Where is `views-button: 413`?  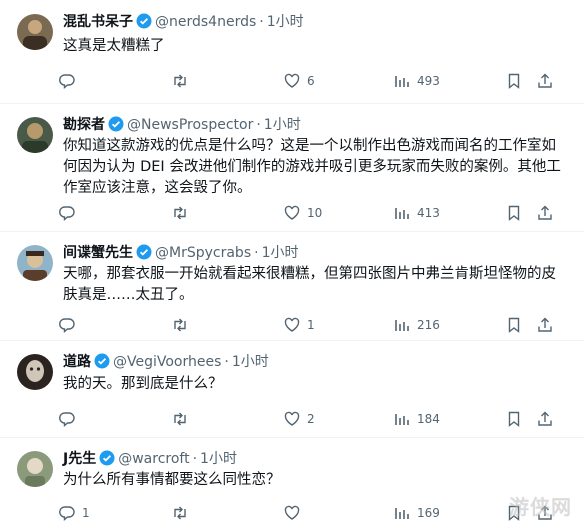 views-button: 413 is located at coordinates (416, 213).